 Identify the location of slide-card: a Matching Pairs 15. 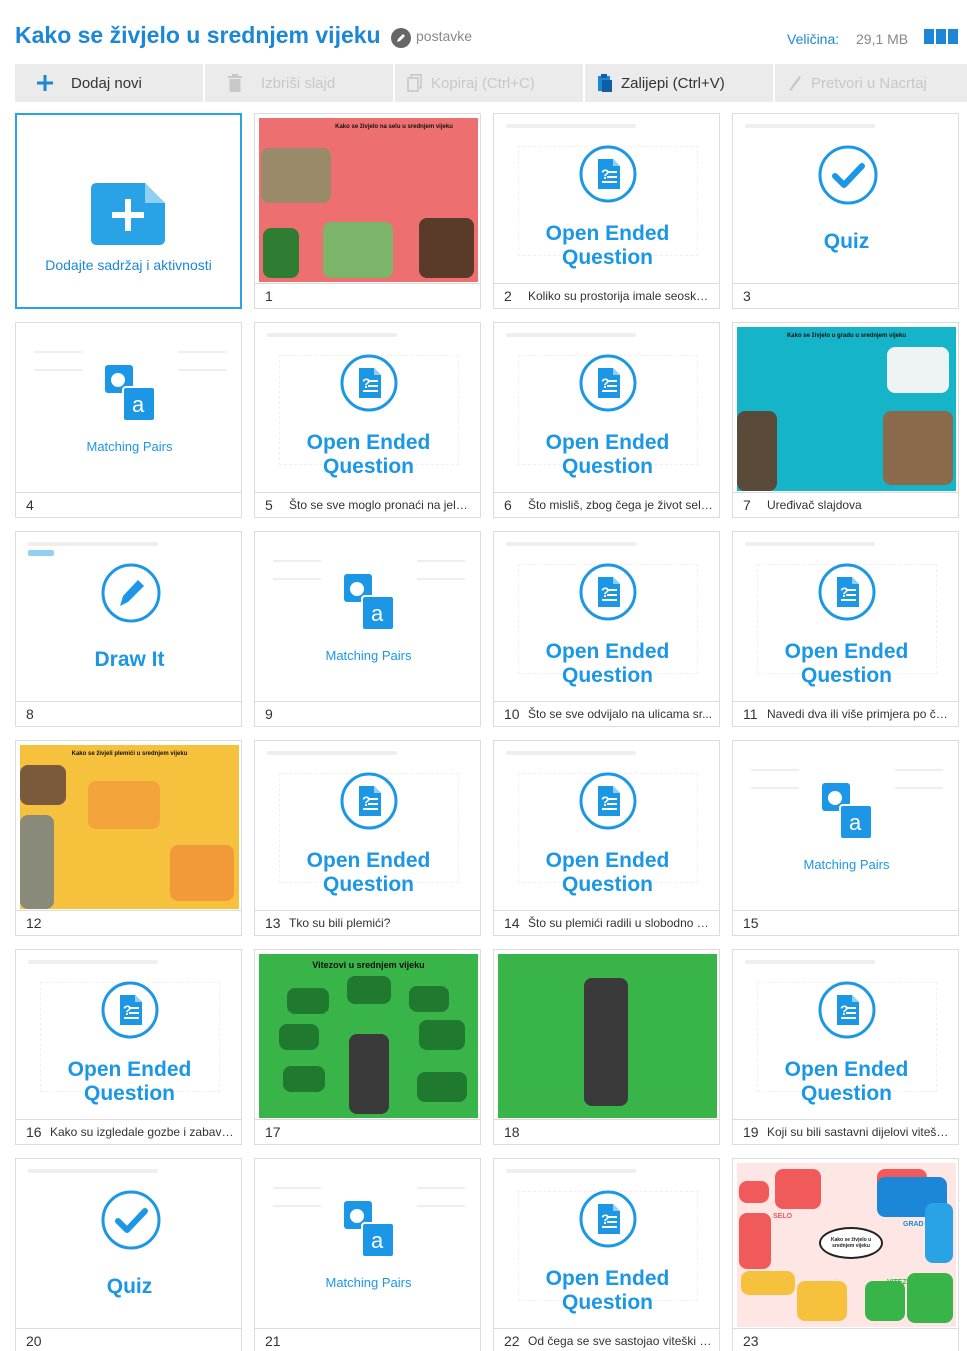
(845, 838).